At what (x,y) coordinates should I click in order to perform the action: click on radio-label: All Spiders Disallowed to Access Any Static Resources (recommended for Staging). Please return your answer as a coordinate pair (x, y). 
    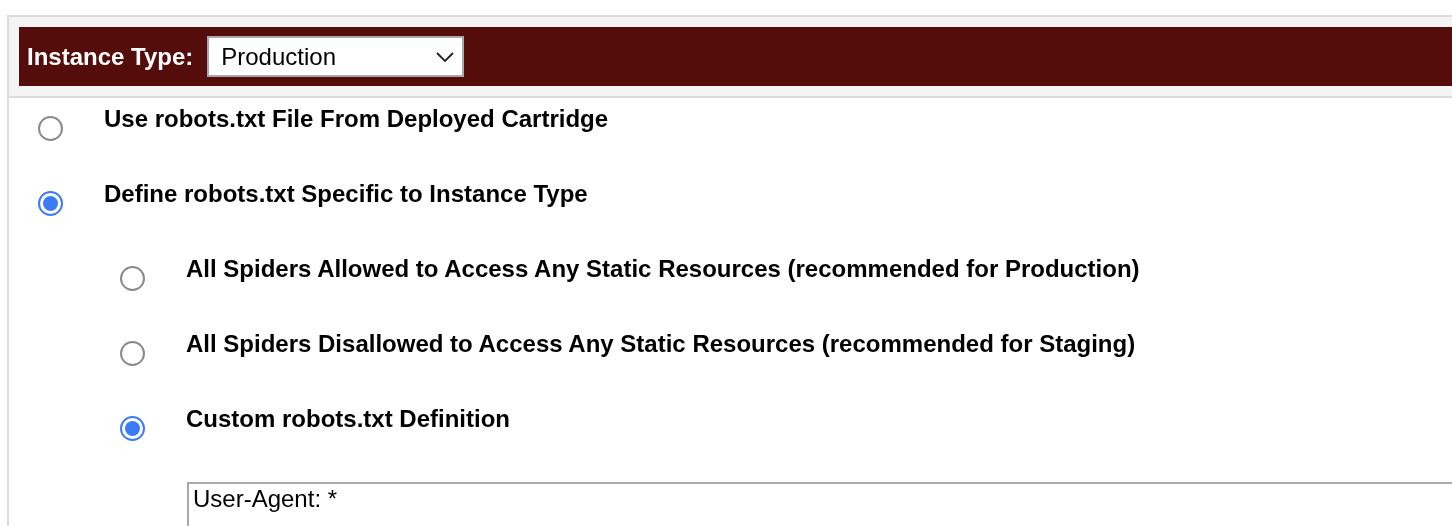
    Looking at the image, I should click on (661, 344).